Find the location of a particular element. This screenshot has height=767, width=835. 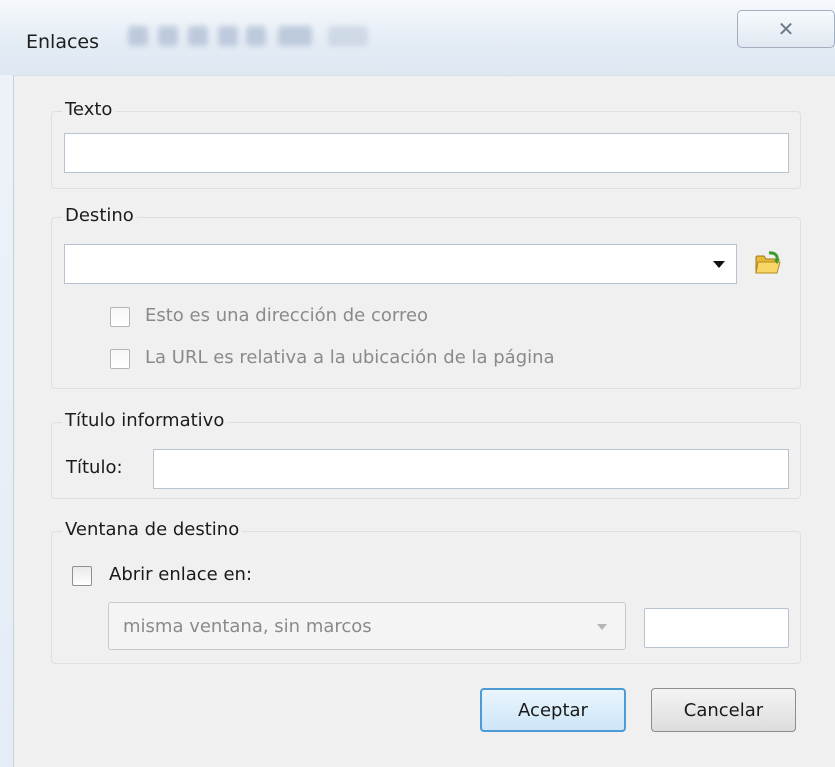

destino-group-label: Destino is located at coordinates (99, 215).